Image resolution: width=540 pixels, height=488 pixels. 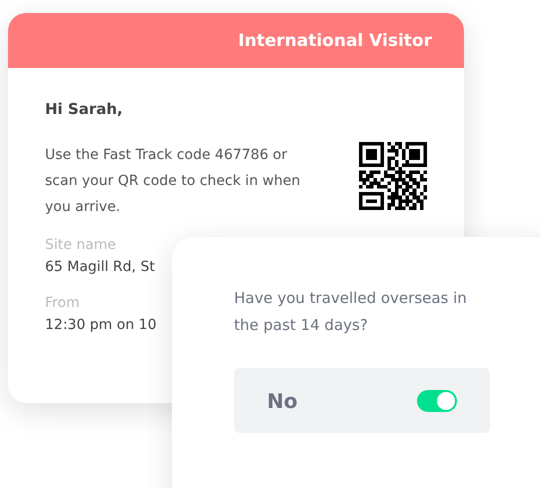 I want to click on header-title: International Visitor, so click(x=335, y=40).